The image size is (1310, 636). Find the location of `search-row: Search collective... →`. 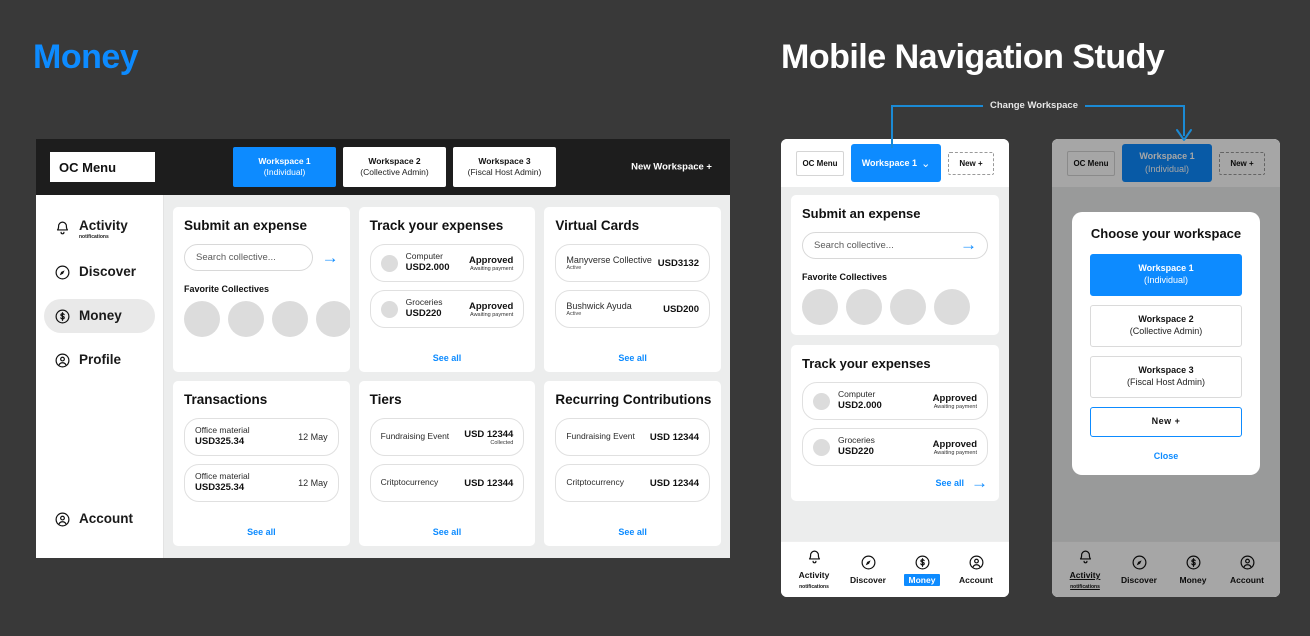

search-row: Search collective... → is located at coordinates (895, 245).